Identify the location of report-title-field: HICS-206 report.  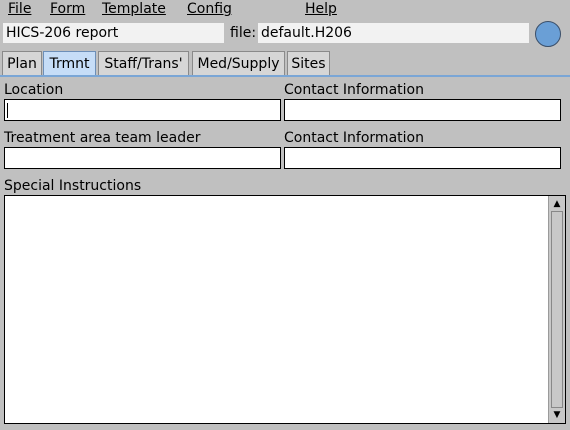
(113, 33).